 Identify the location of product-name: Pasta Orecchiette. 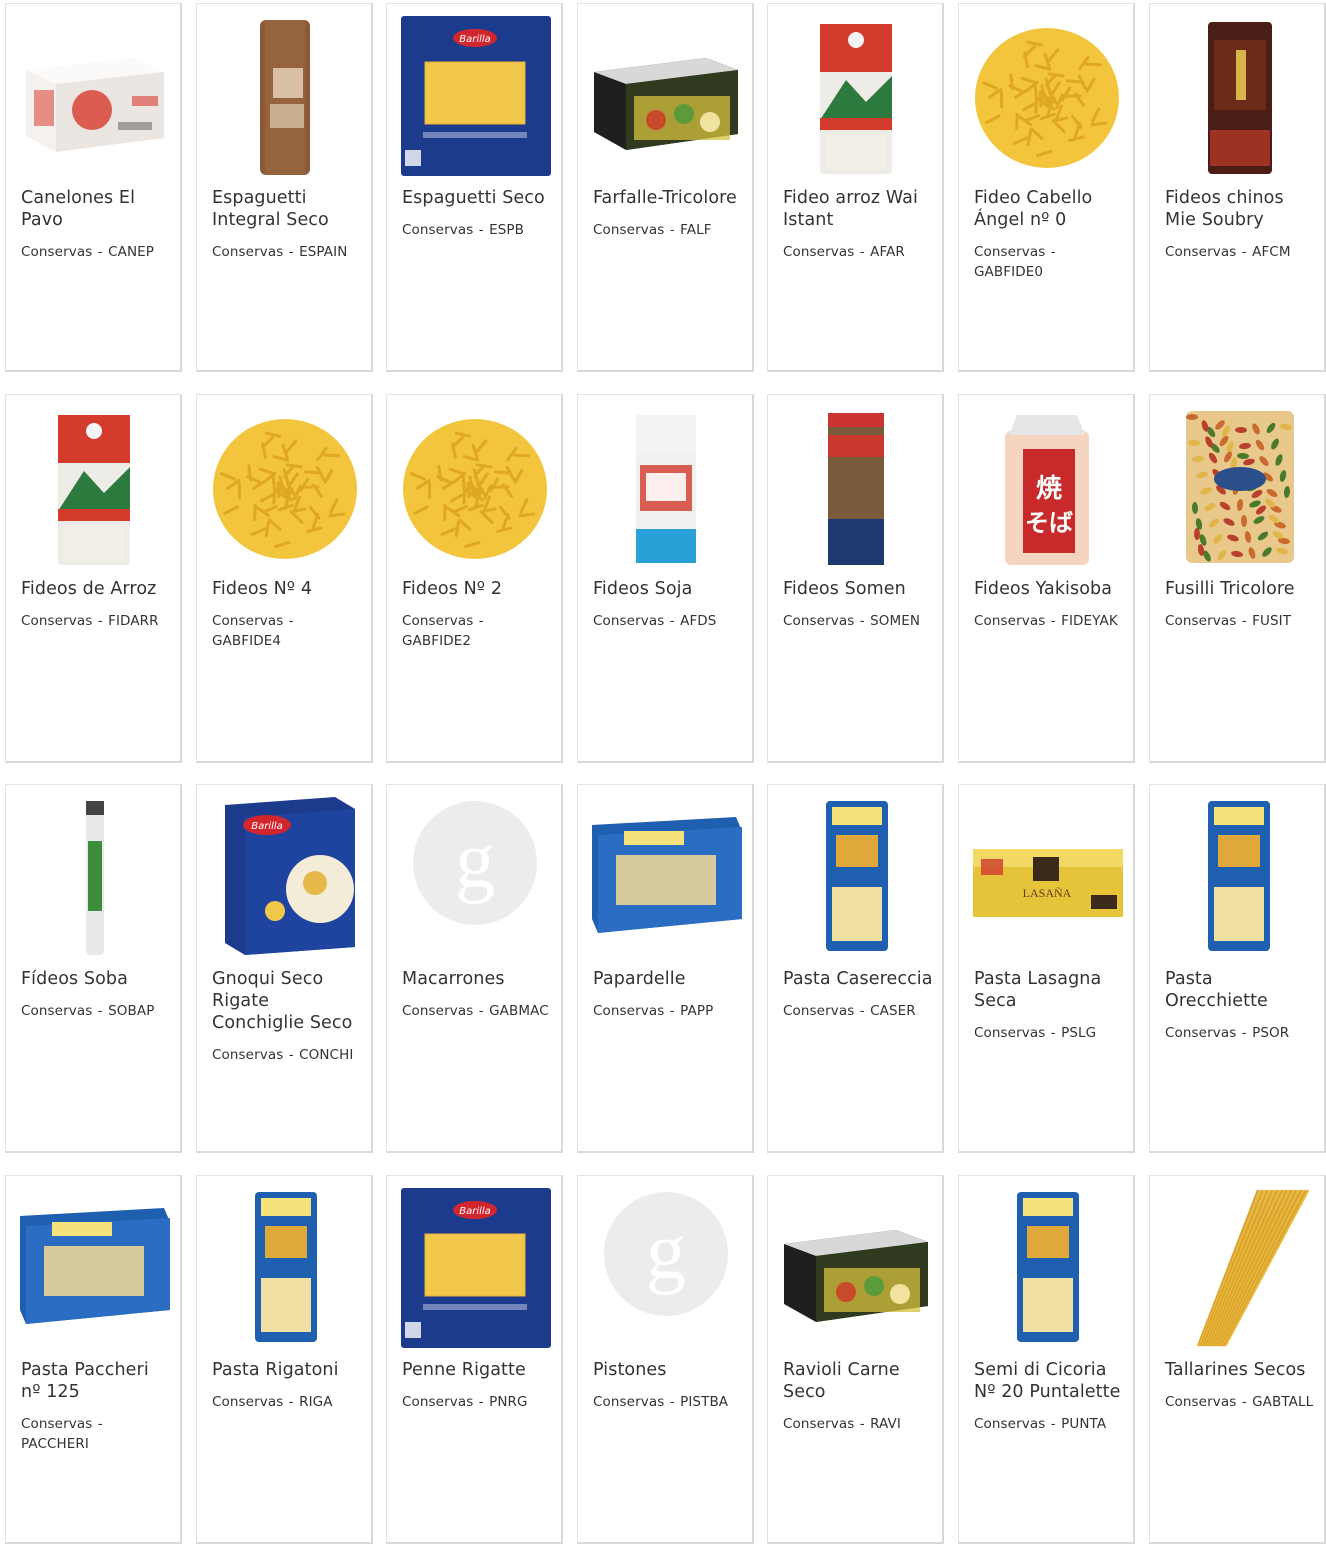
(1240, 990).